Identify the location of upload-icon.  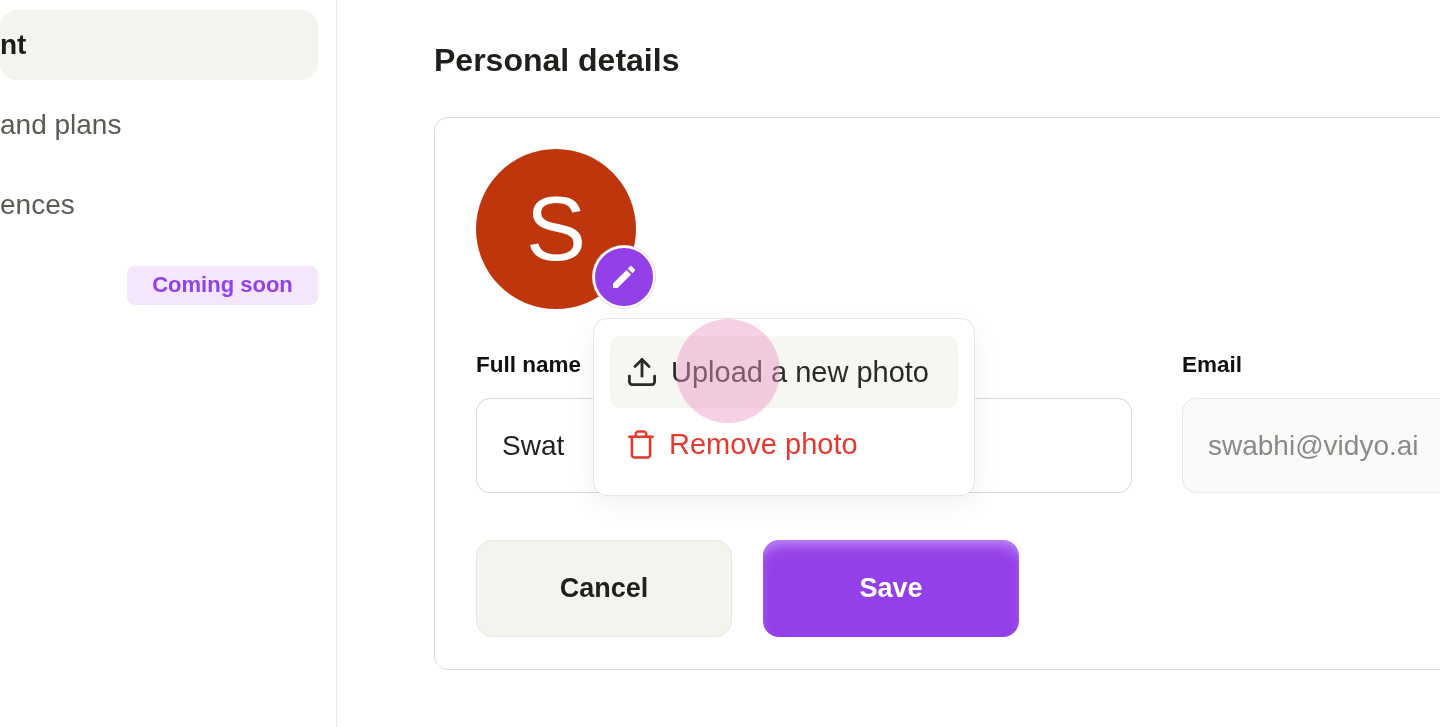
(642, 372).